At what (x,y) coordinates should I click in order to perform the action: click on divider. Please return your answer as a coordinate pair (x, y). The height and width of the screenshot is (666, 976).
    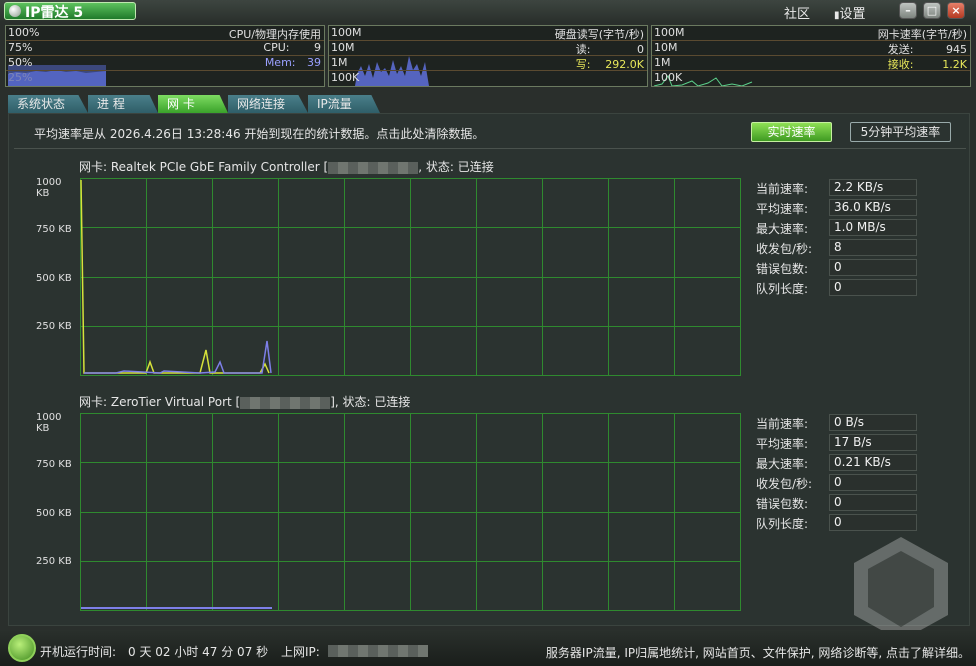
    Looking at the image, I should click on (490, 148).